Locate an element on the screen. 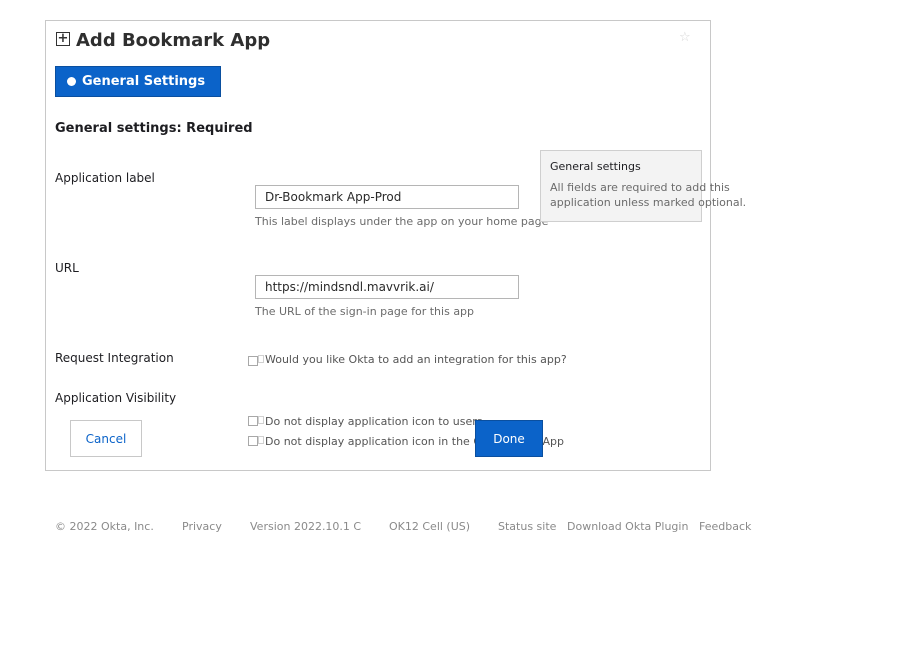 The width and height of the screenshot is (900, 650). footer-cell: OK12 Cell (US) is located at coordinates (430, 526).